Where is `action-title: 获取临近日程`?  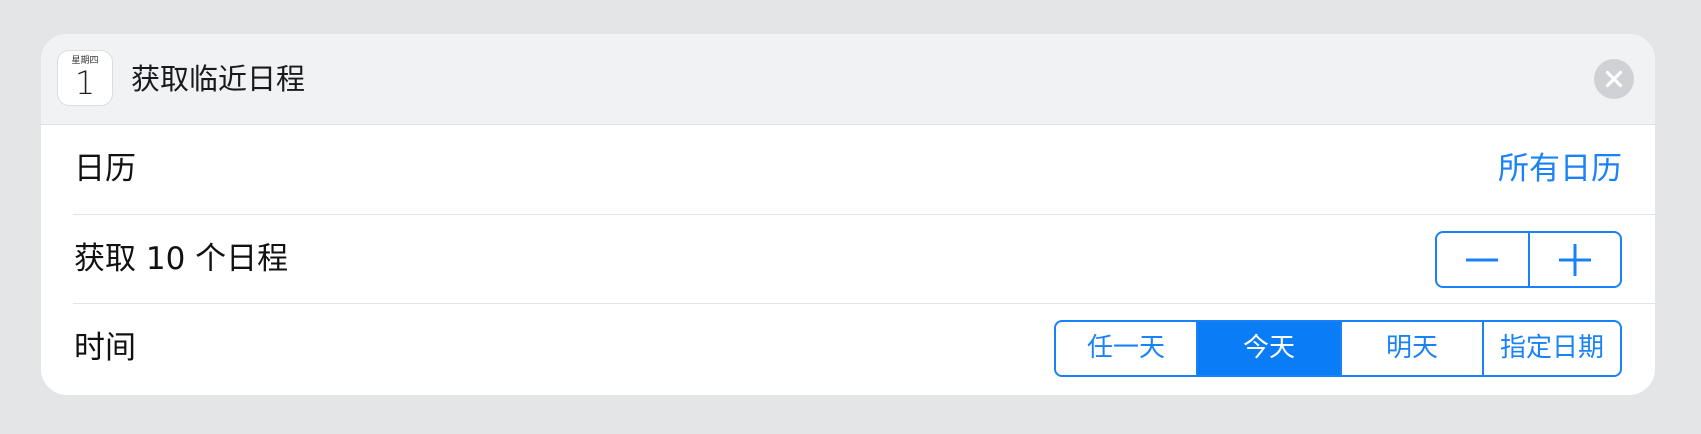
action-title: 获取临近日程 is located at coordinates (218, 79).